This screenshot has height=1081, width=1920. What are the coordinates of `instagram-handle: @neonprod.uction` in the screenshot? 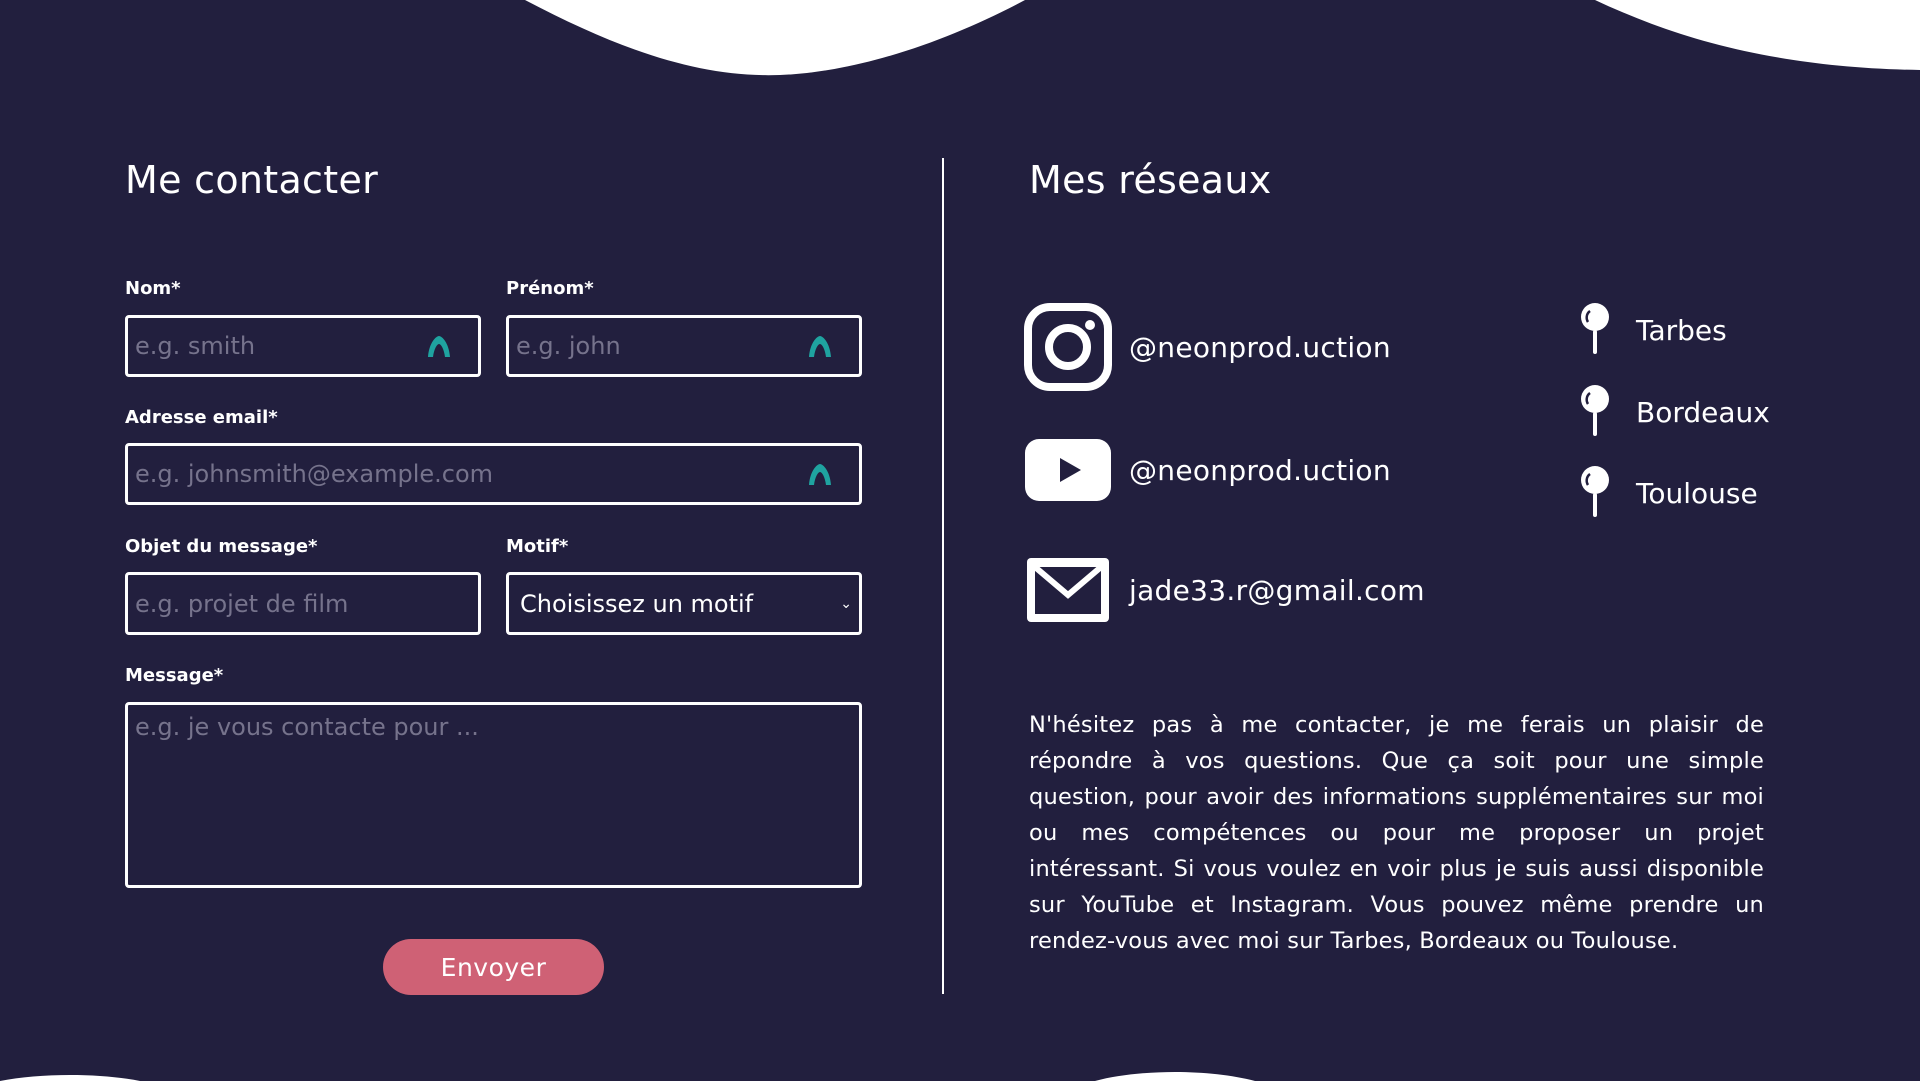 It's located at (1260, 347).